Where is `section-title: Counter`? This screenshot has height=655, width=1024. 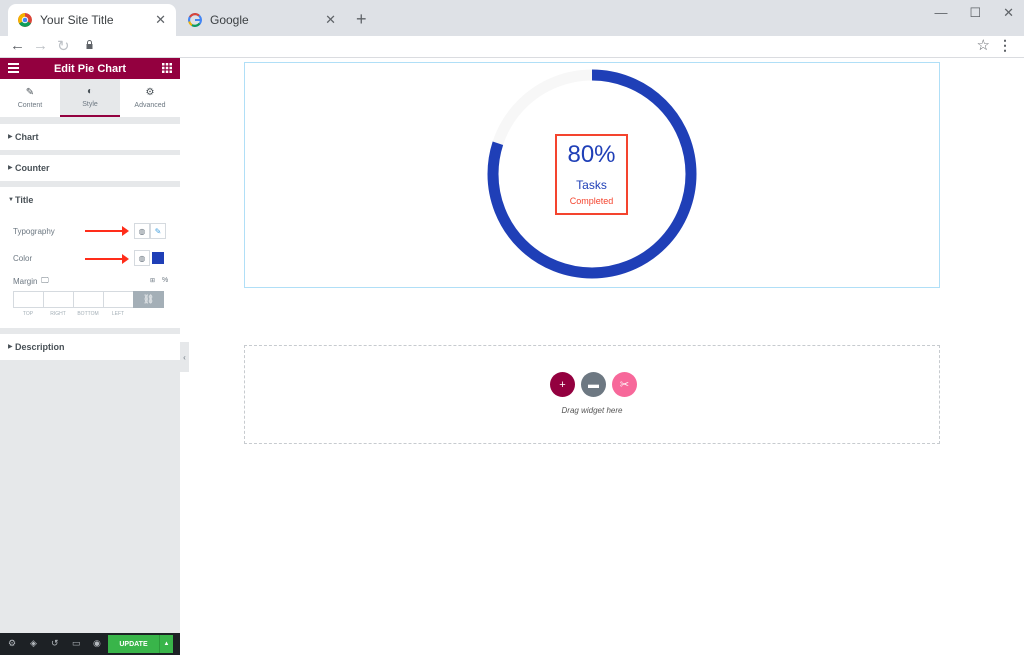
section-title: Counter is located at coordinates (32, 168).